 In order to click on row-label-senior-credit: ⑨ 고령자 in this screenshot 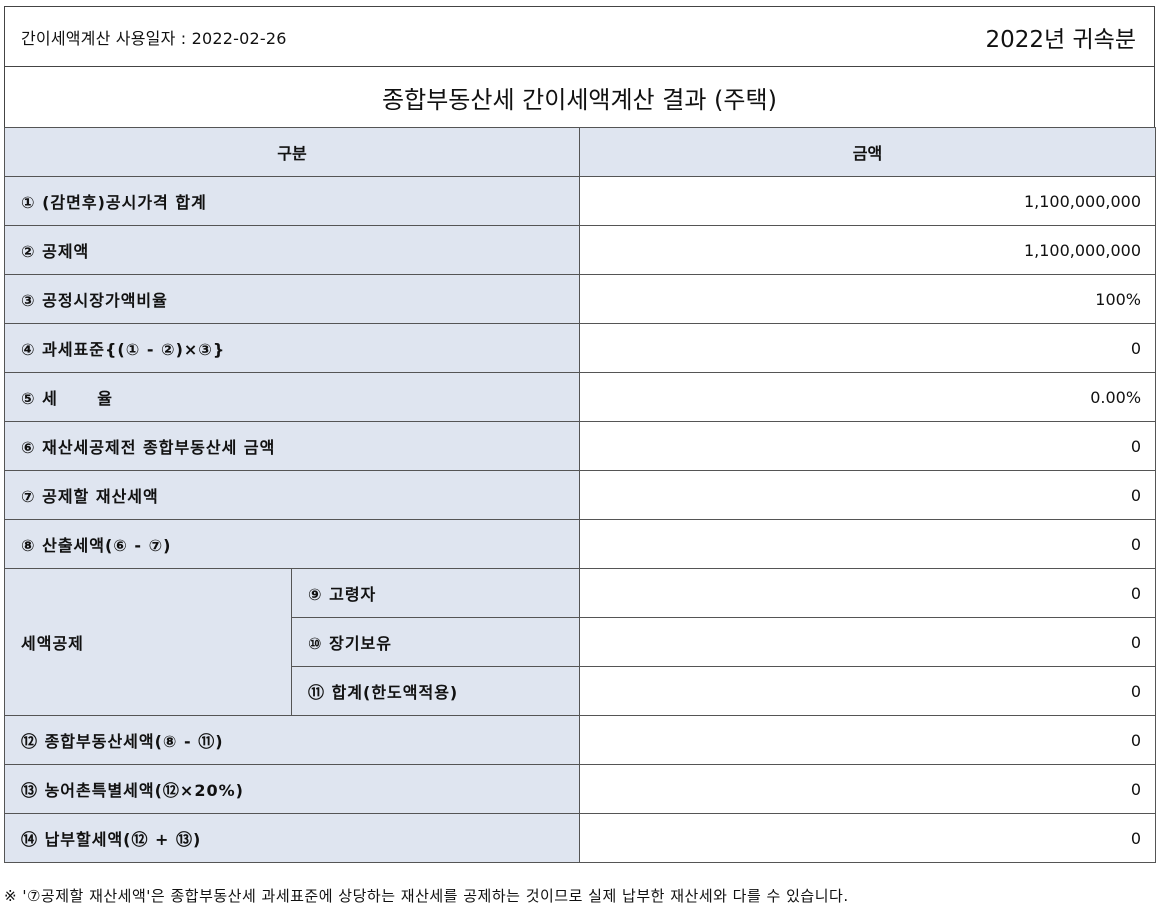, I will do `click(435, 593)`.